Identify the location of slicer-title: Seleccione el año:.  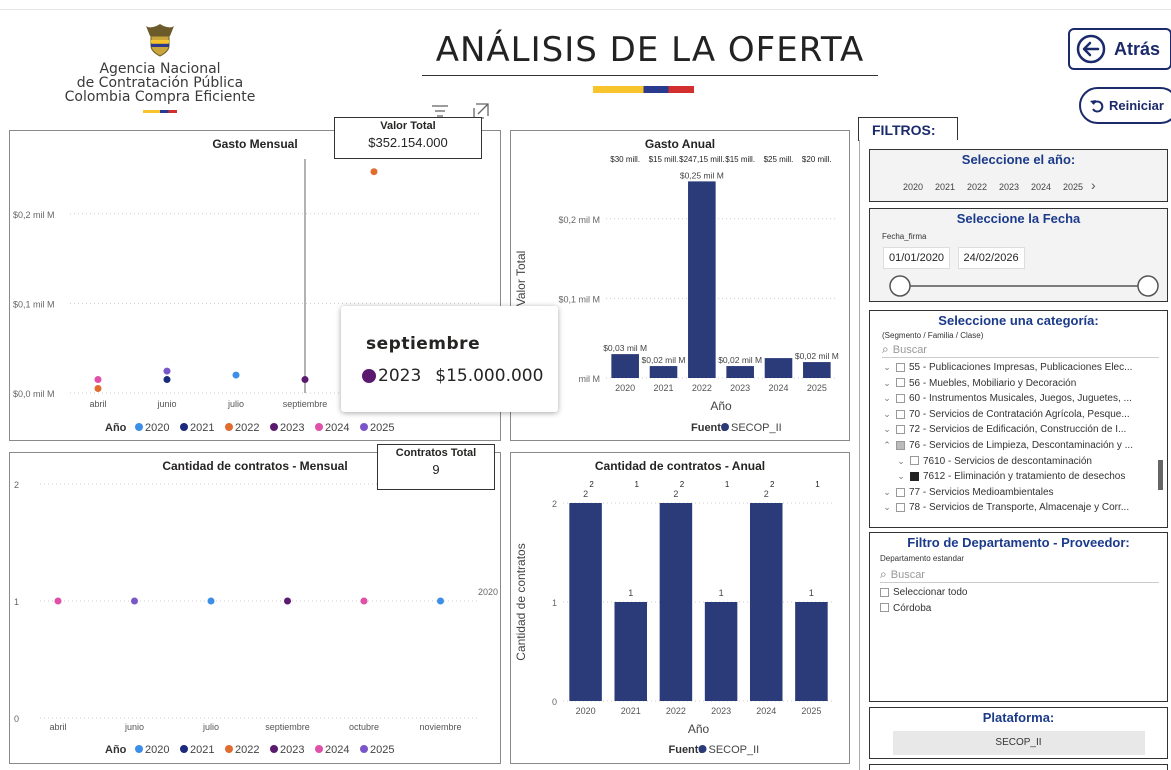
(1018, 159).